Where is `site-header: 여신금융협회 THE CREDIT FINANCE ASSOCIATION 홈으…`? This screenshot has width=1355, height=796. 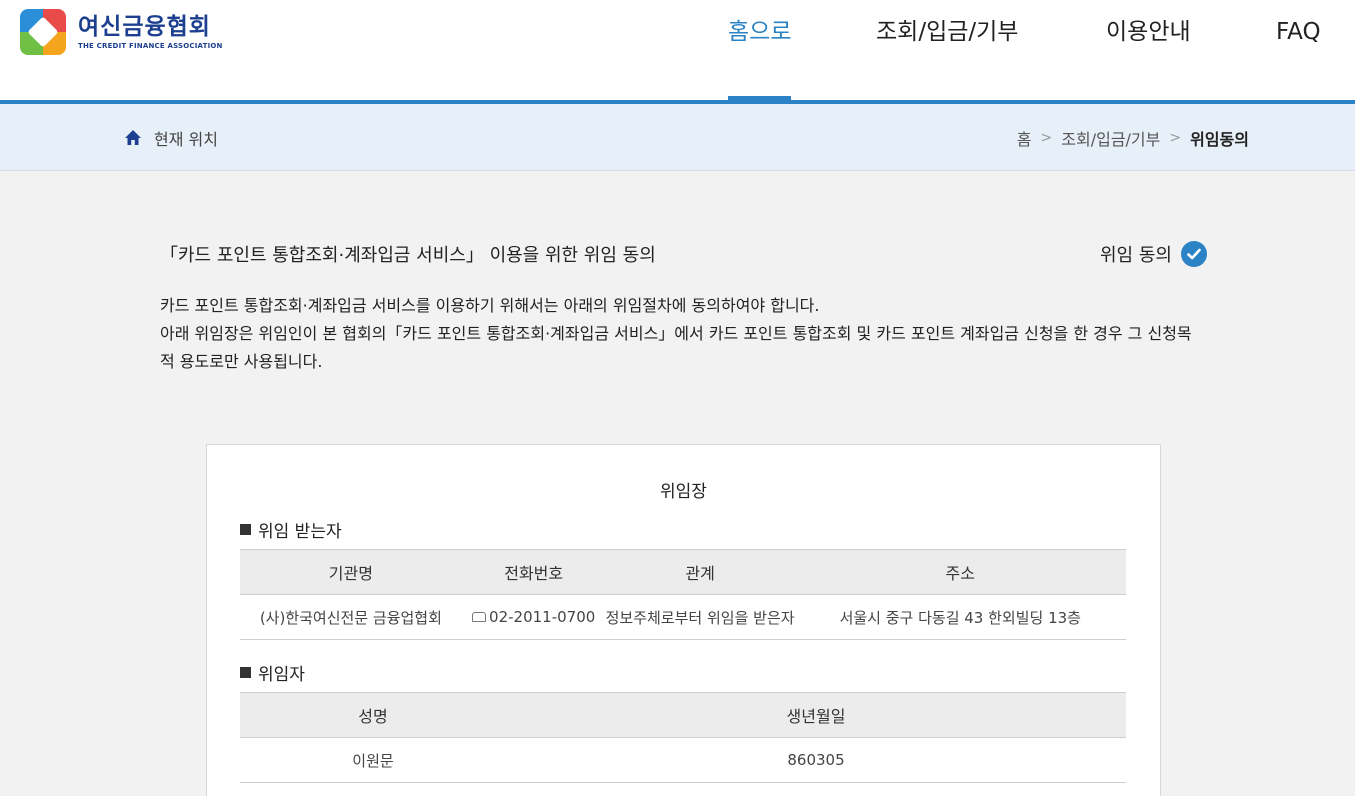 site-header: 여신금융협회 THE CREDIT FINANCE ASSOCIATION 홈으… is located at coordinates (677, 52).